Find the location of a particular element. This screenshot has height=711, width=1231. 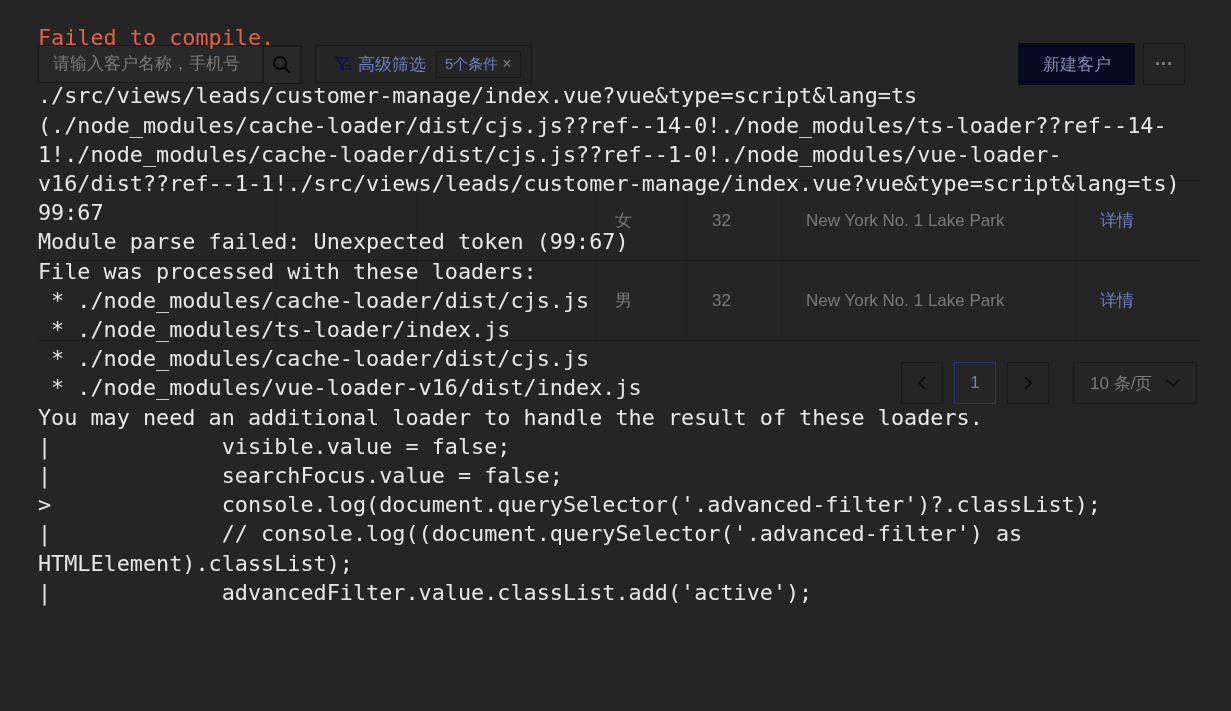

next-page-button is located at coordinates (1028, 383).